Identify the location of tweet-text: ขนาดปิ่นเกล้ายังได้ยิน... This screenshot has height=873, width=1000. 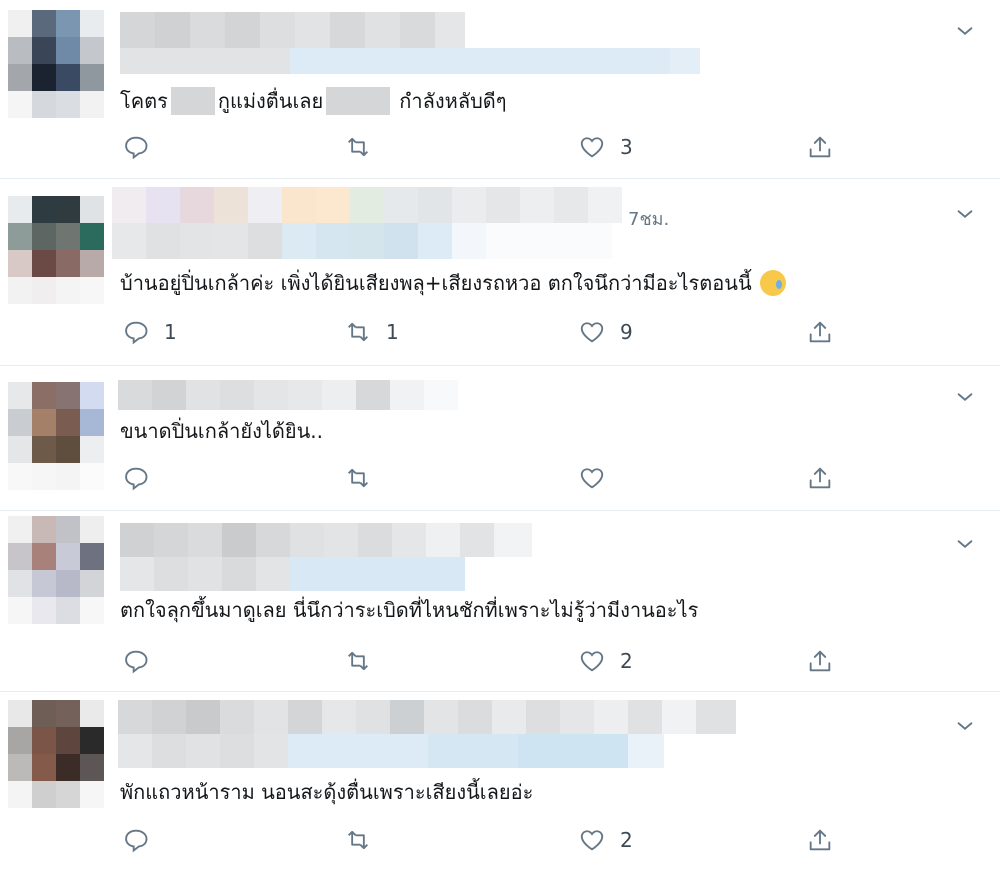
(221, 431).